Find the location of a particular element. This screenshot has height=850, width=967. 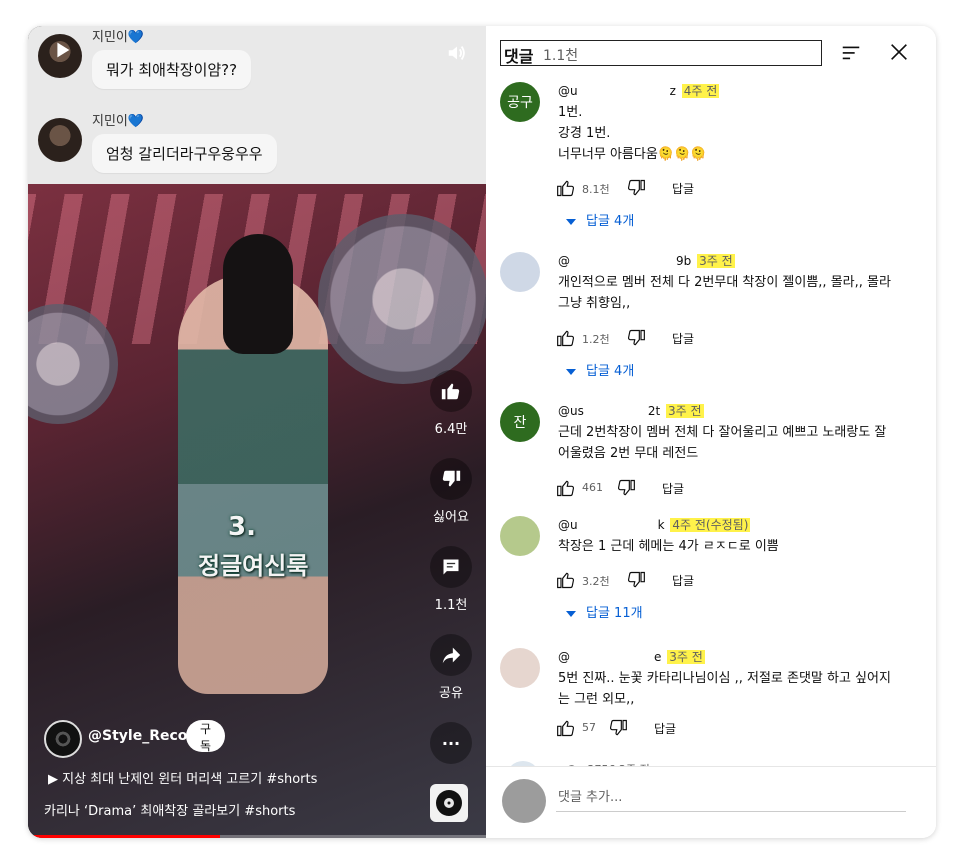

stage-disc is located at coordinates (402, 299).